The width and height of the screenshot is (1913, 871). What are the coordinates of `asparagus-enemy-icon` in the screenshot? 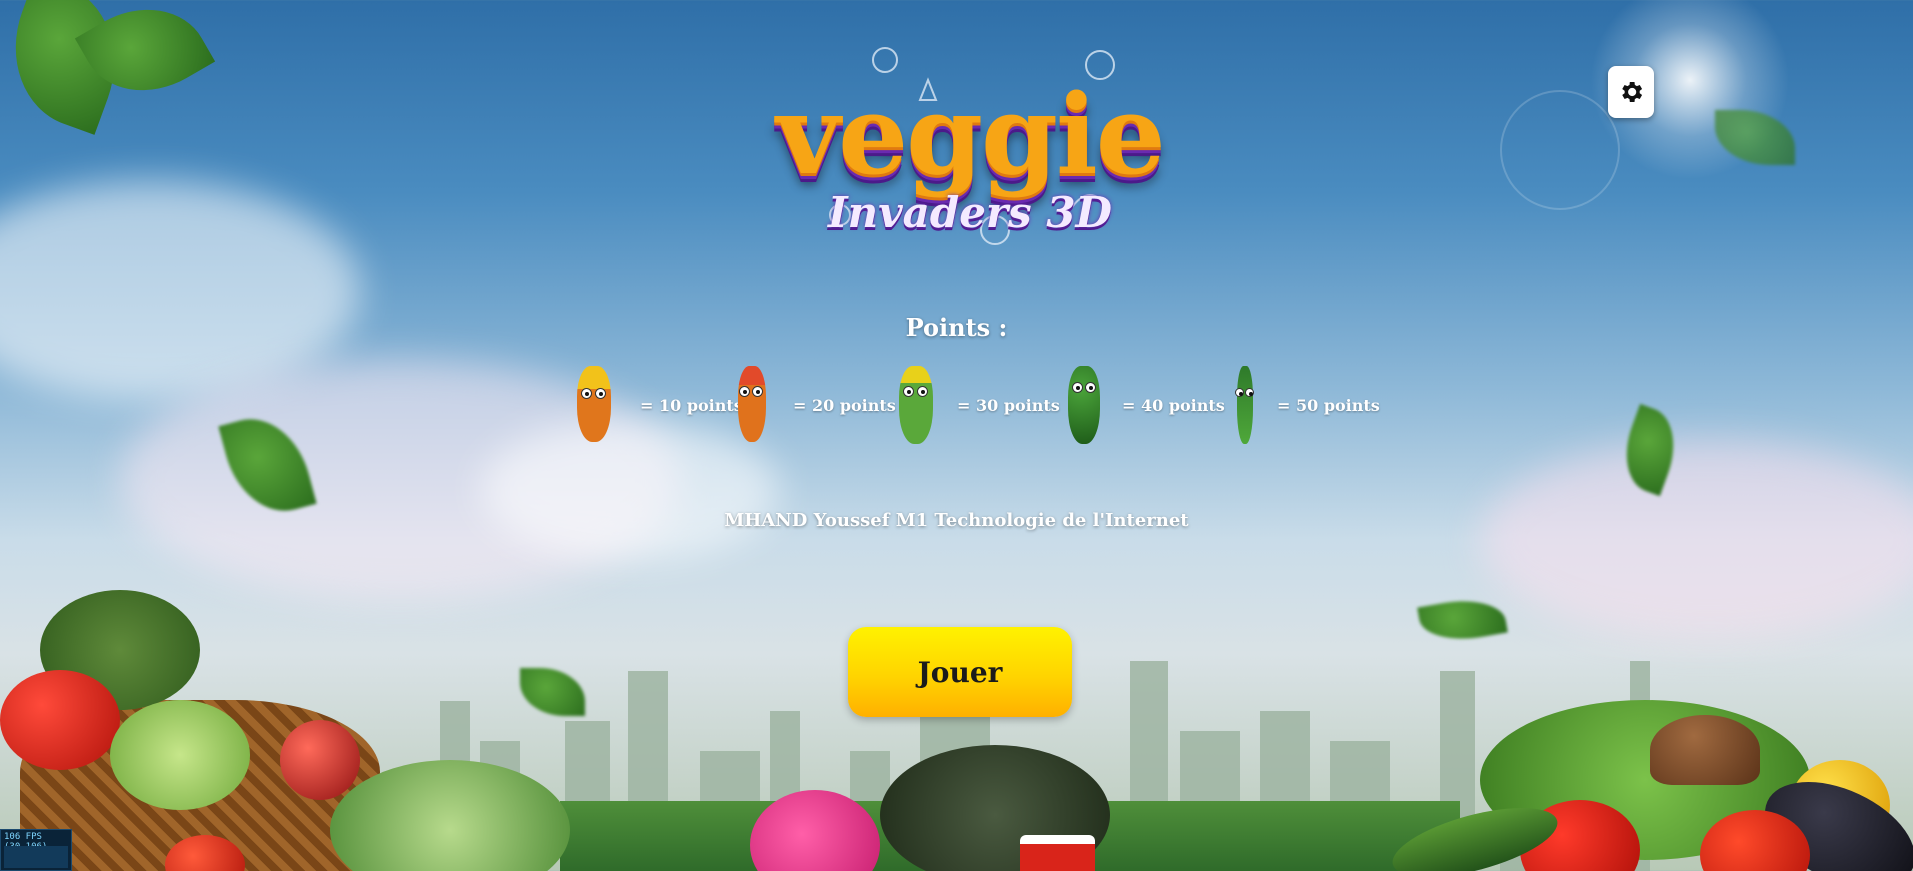 It's located at (1244, 405).